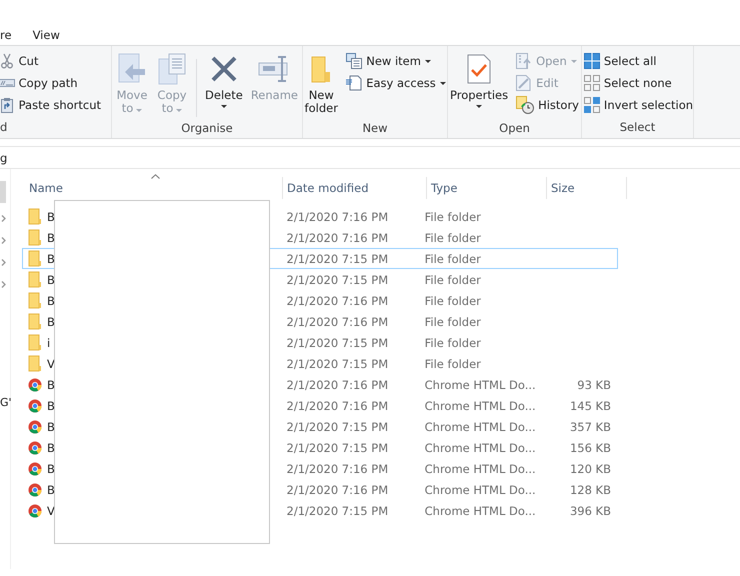 The height and width of the screenshot is (576, 740). I want to click on group-label: Open, so click(514, 129).